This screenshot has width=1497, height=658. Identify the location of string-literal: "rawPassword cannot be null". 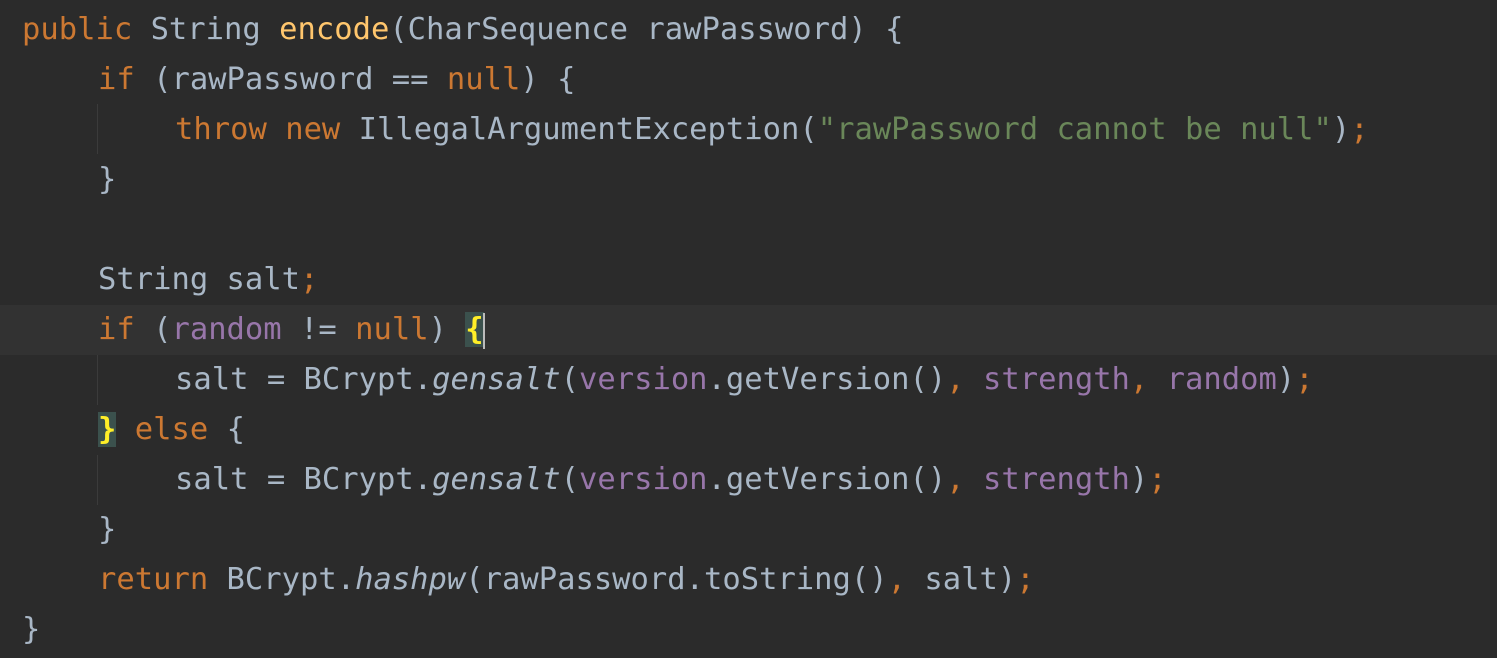
(1074, 129).